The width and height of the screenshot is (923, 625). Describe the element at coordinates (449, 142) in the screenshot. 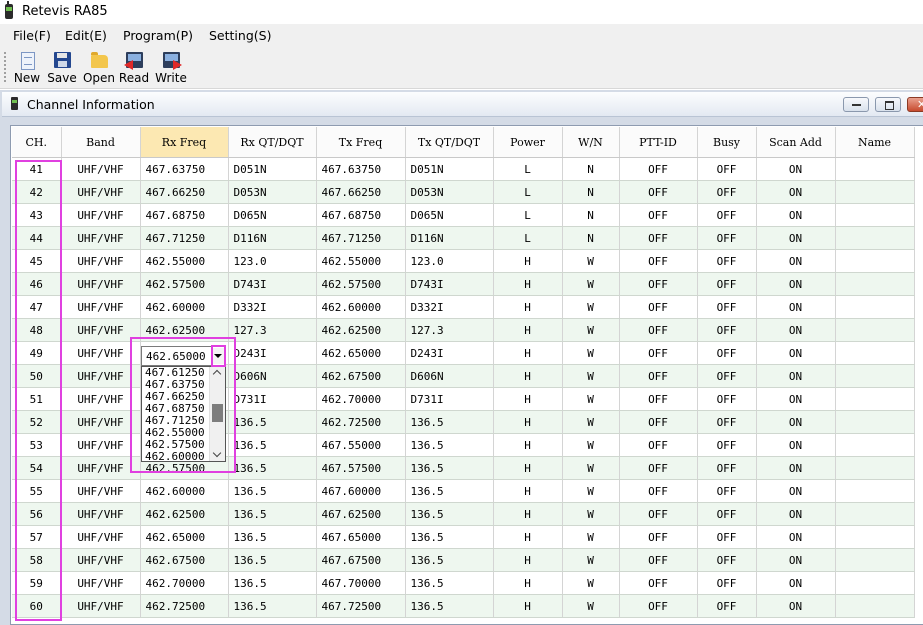

I see `column-header-tx-qt-dqt: Tx QT/DQT` at that location.